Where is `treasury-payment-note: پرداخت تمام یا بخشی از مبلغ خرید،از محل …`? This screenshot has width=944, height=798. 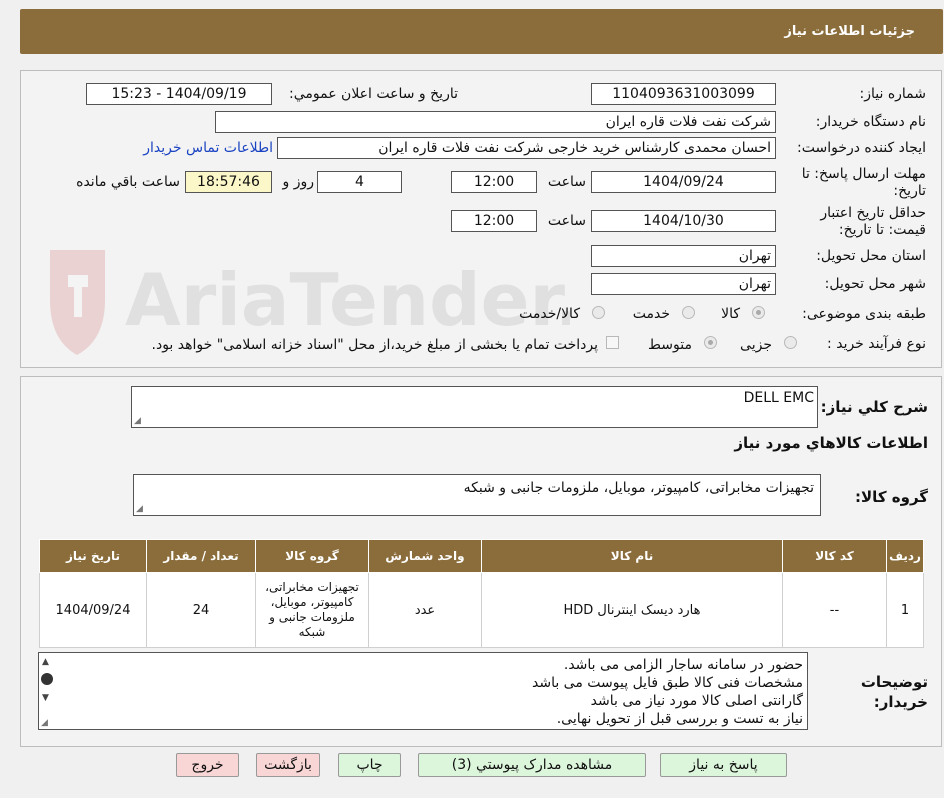 treasury-payment-note: پرداخت تمام یا بخشی از مبلغ خرید،از محل … is located at coordinates (374, 345).